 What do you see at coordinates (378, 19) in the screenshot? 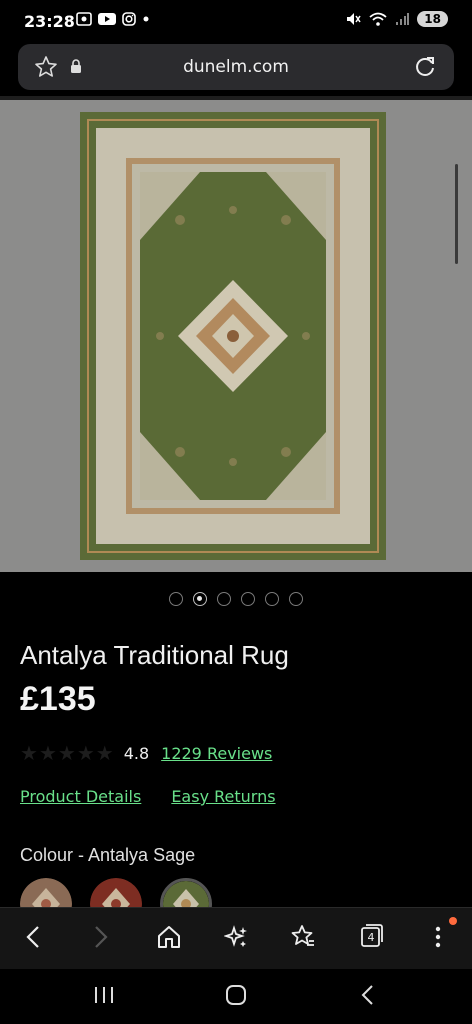
I see `wifi-icon` at bounding box center [378, 19].